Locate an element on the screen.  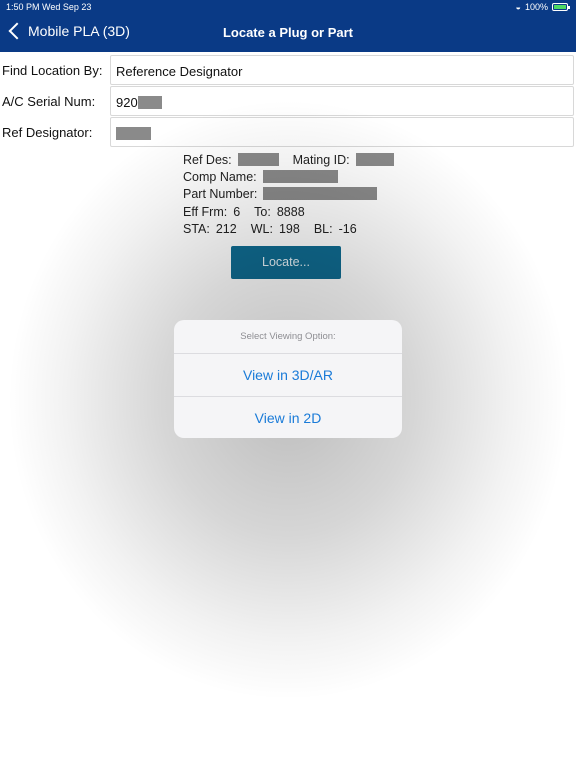
details-row-comp: Comp Name: is located at coordinates (288, 177).